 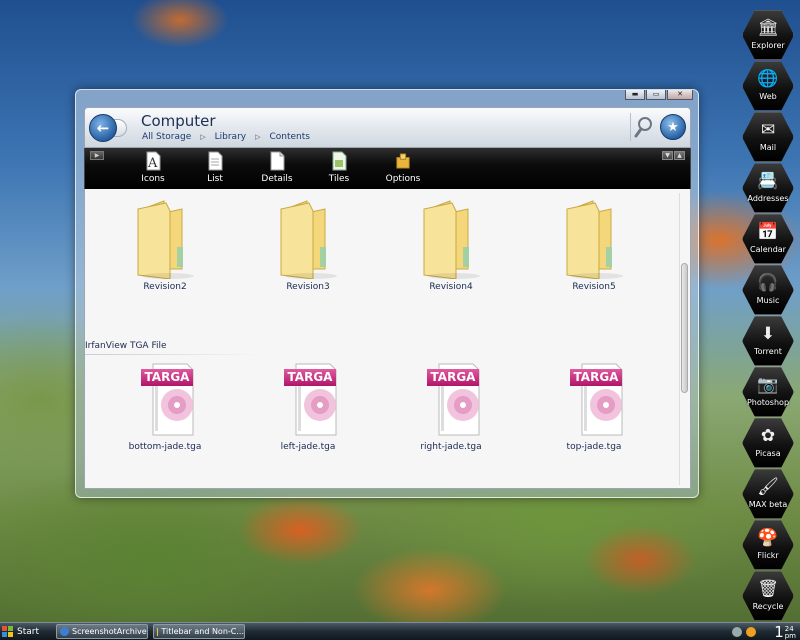 What do you see at coordinates (768, 28) in the screenshot?
I see `explorer-icon: 🏛` at bounding box center [768, 28].